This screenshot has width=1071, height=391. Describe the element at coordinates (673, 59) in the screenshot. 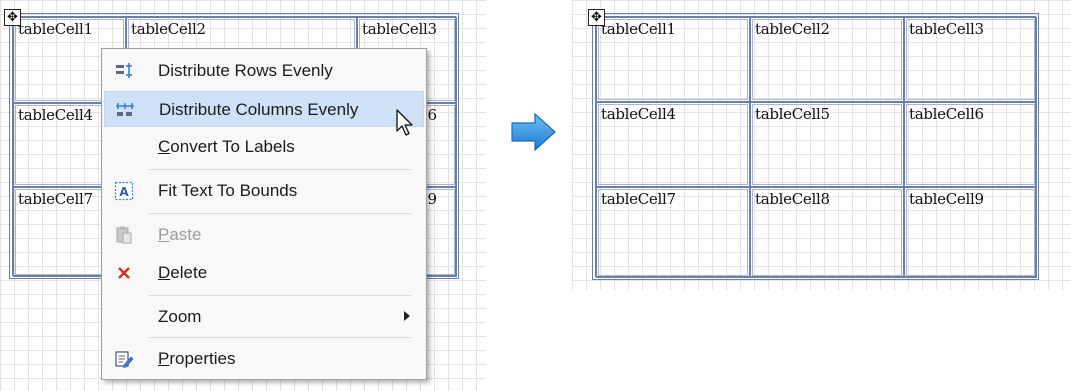

I see `table-cell: tableCell1` at that location.